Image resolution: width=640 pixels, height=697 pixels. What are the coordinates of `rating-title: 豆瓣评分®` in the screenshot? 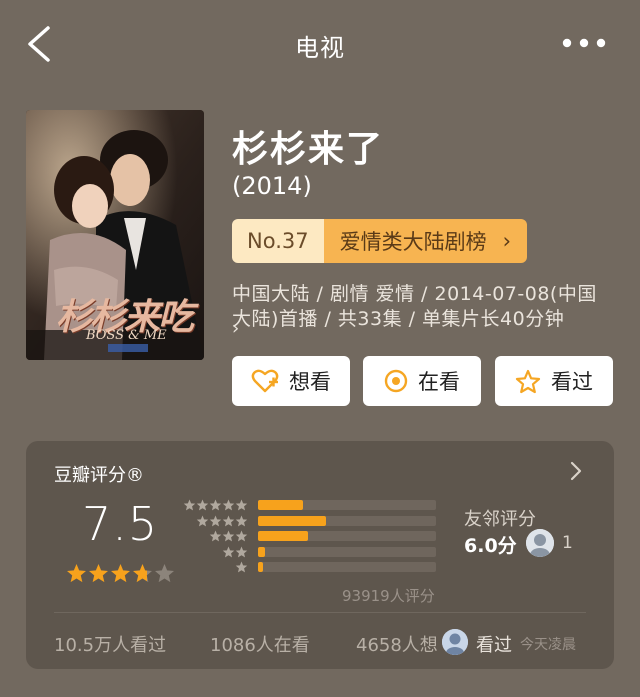 It's located at (99, 475).